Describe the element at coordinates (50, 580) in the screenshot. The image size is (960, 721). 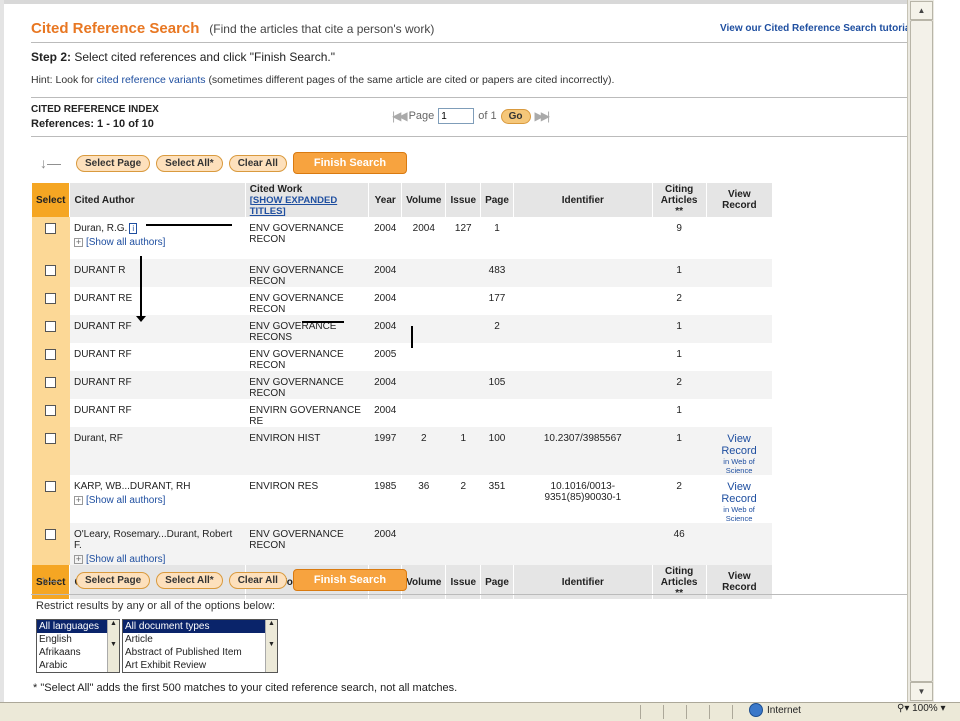
I see `up-arrow-icon: ↑—` at that location.